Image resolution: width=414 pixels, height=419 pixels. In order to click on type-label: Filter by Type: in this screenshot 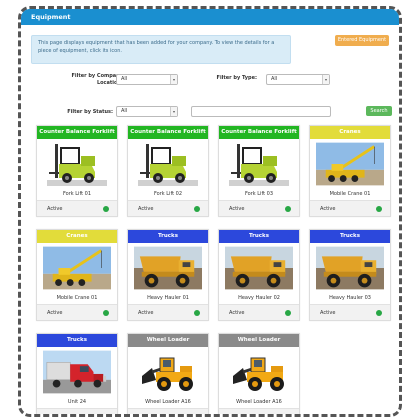, I will do `click(236, 78)`.